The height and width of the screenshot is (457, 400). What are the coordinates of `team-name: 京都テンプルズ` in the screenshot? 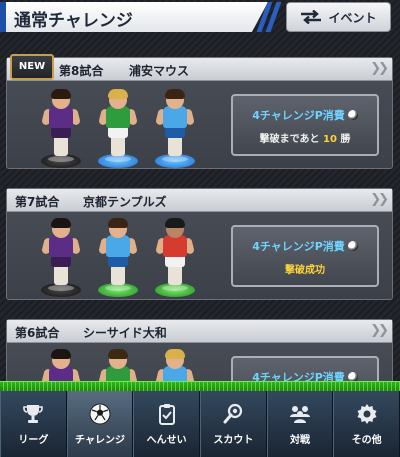 It's located at (125, 202).